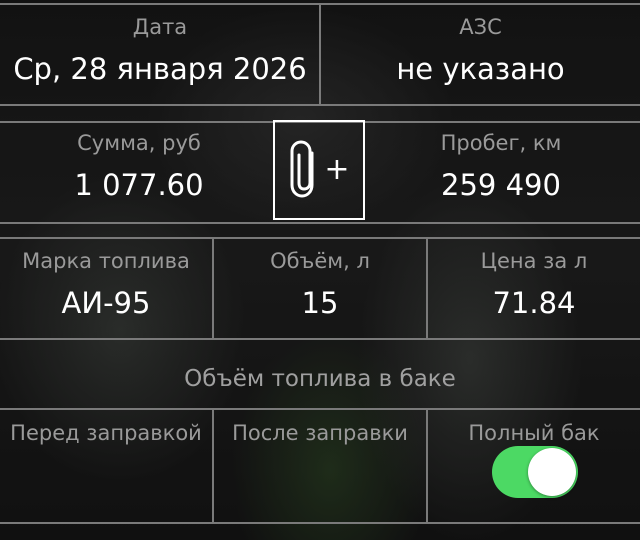  What do you see at coordinates (337, 169) in the screenshot?
I see `plus-icon: +` at bounding box center [337, 169].